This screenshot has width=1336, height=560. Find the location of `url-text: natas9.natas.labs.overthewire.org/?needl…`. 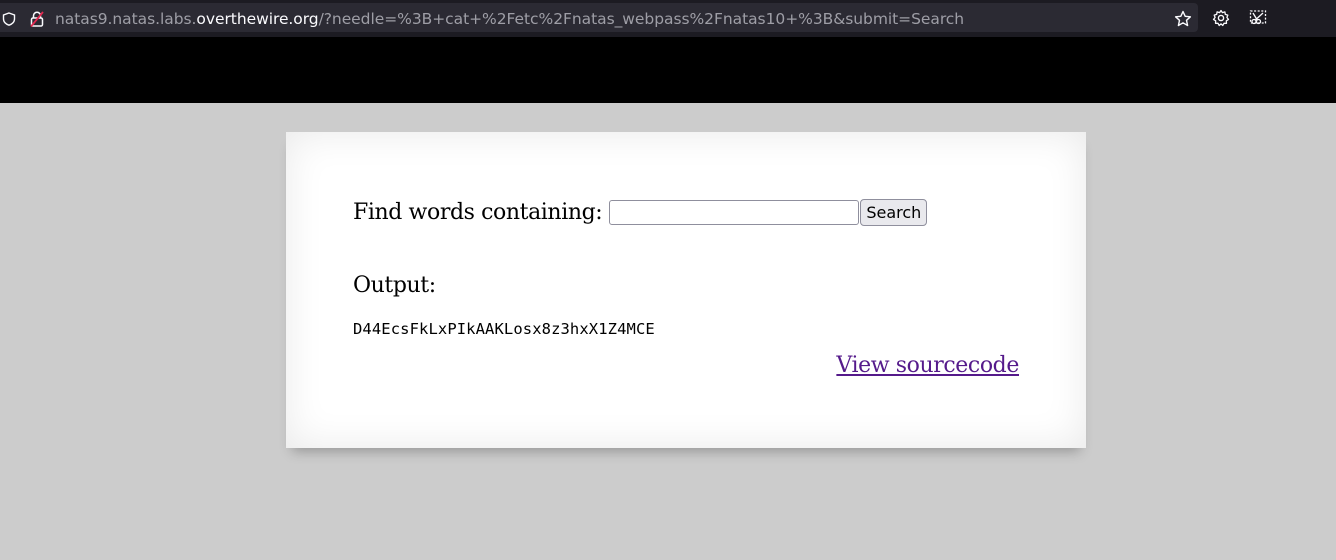

url-text: natas9.natas.labs.overthewire.org/?needl… is located at coordinates (509, 19).